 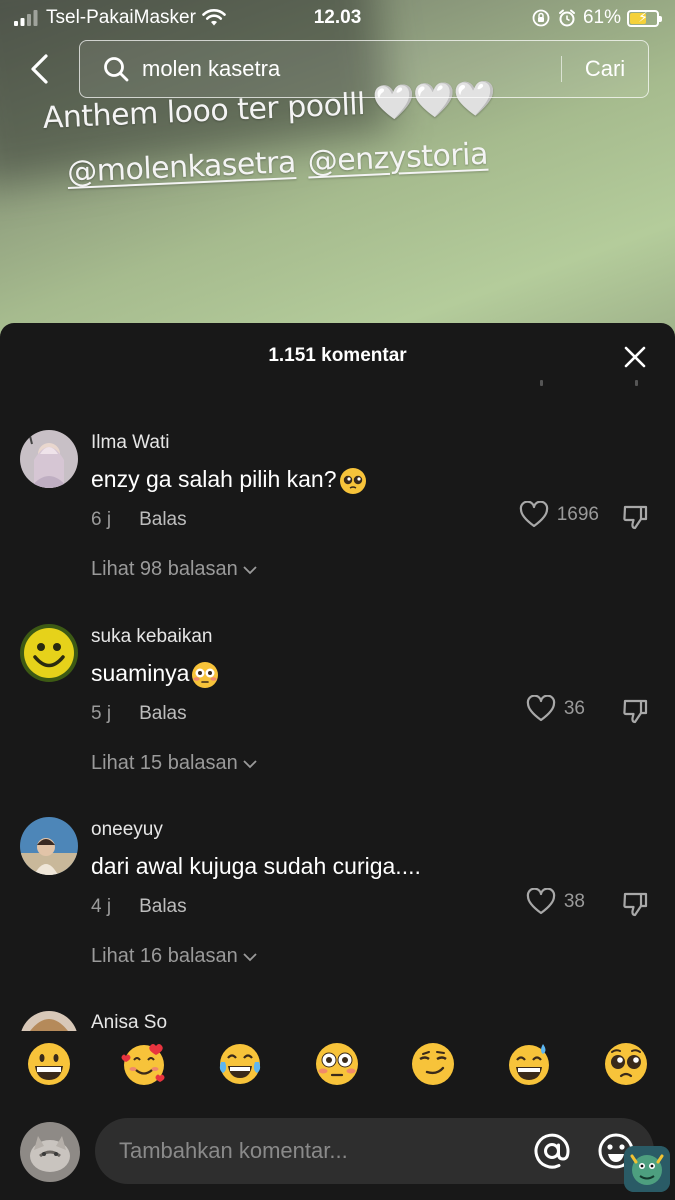 I want to click on comment-text: suaminya, so click(x=155, y=674).